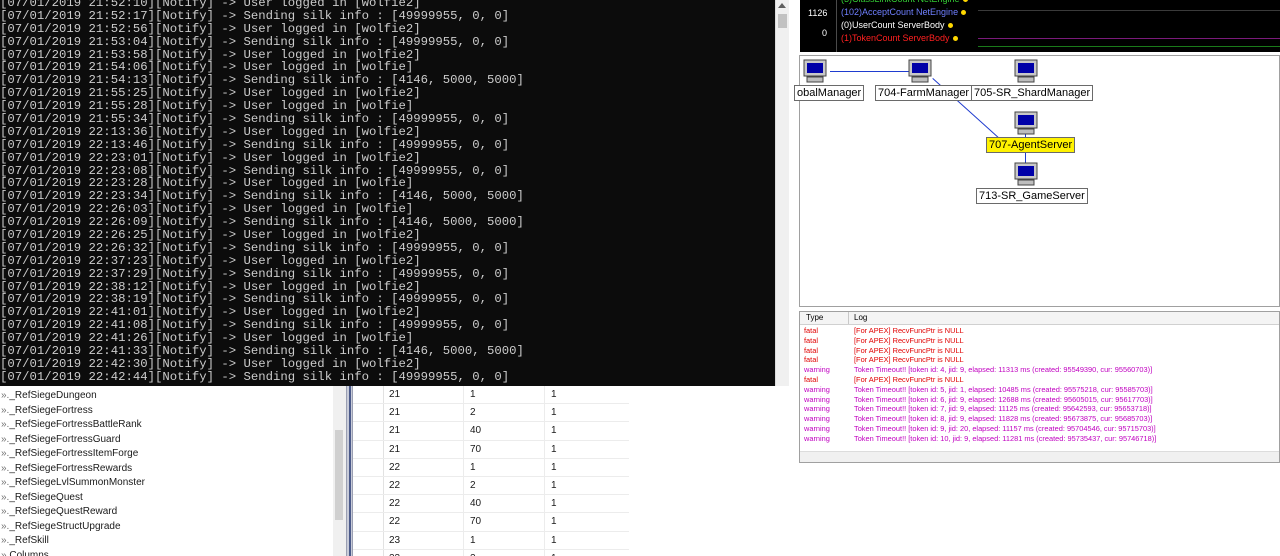 Image resolution: width=1280 pixels, height=556 pixels. What do you see at coordinates (924, 93) in the screenshot?
I see `node-label-farmmanager: 704-FarmManager` at bounding box center [924, 93].